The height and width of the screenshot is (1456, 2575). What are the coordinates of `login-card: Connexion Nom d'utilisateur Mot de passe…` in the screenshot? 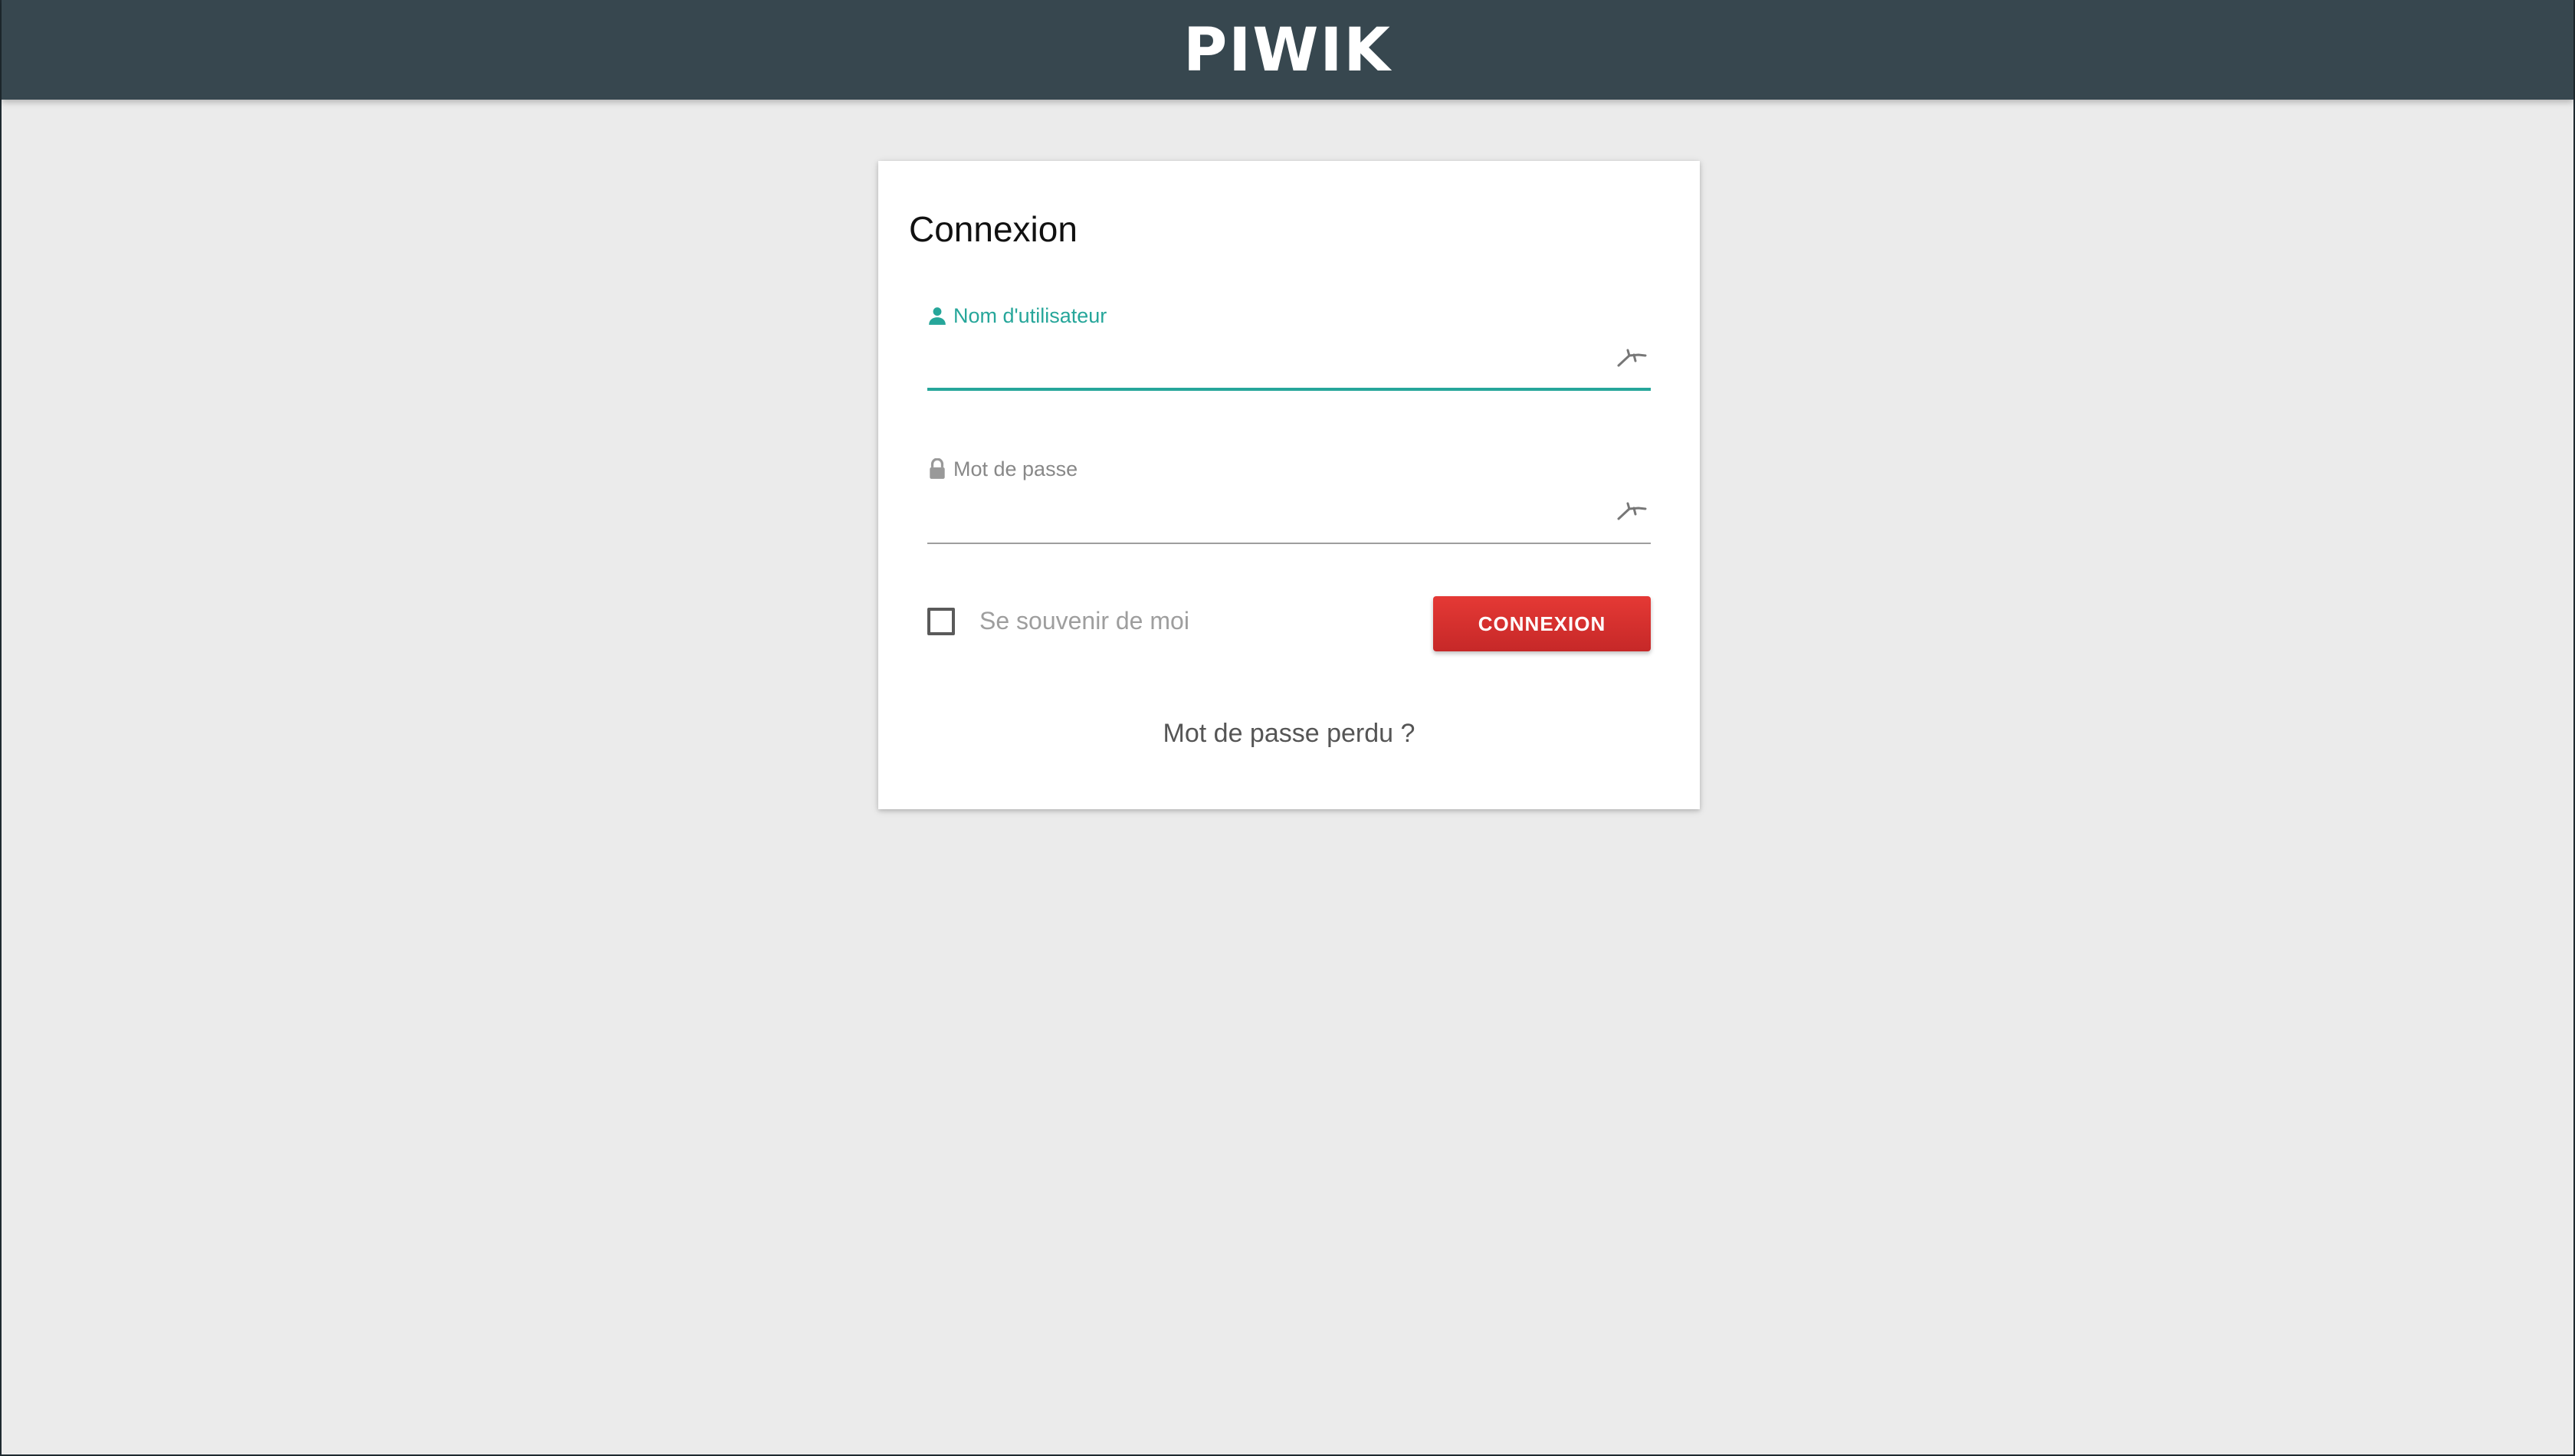 It's located at (1289, 485).